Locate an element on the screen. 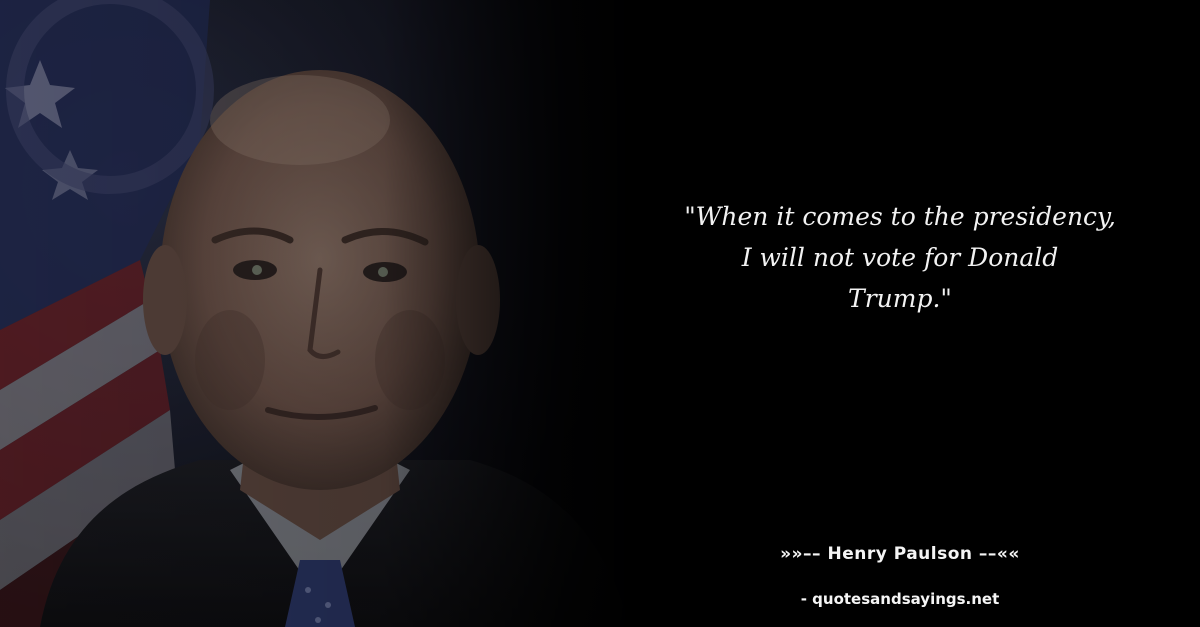  quote-line: Trump." is located at coordinates (900, 298).